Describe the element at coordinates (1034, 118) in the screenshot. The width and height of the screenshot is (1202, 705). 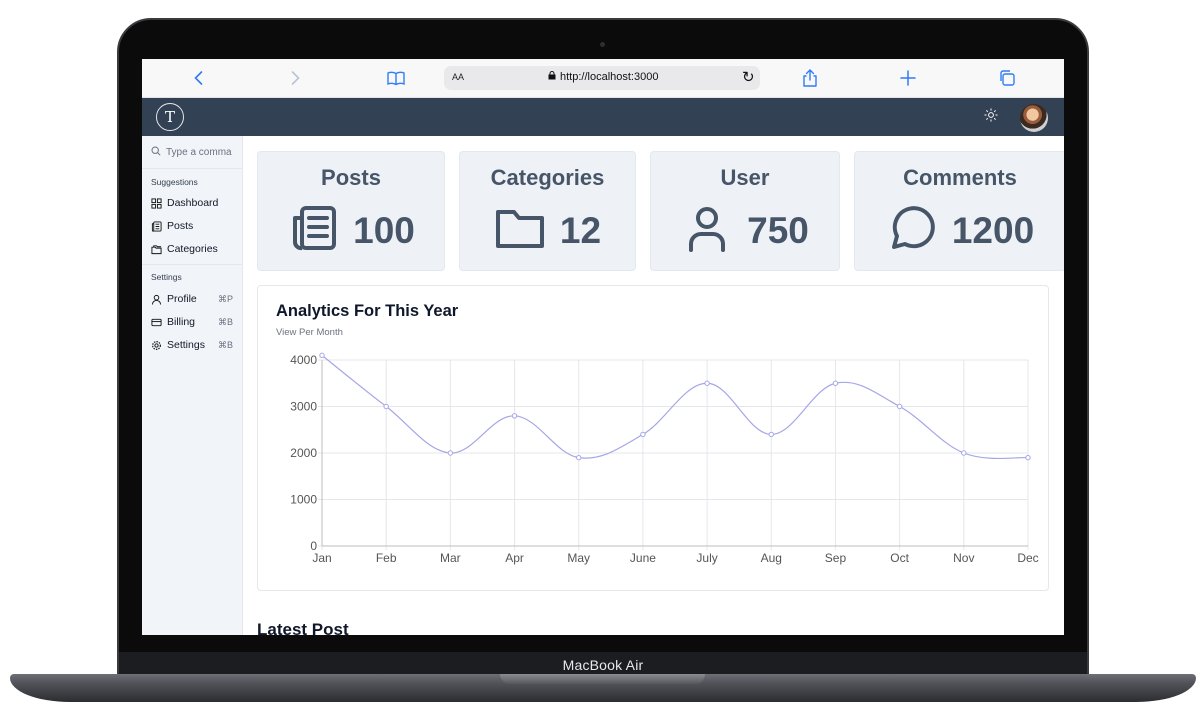
I see `user-avatar` at that location.